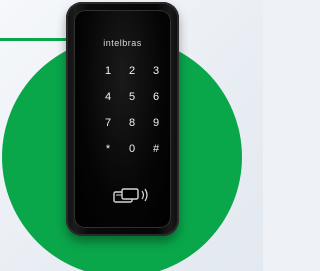 This screenshot has height=271, width=320. I want to click on key-8: 8, so click(132, 123).